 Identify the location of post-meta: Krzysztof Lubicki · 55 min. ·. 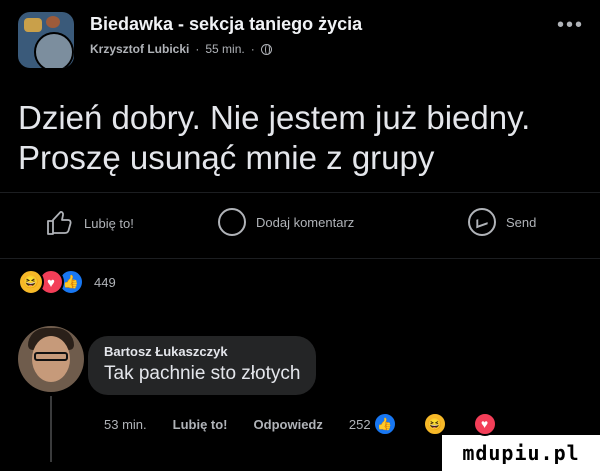
(181, 49).